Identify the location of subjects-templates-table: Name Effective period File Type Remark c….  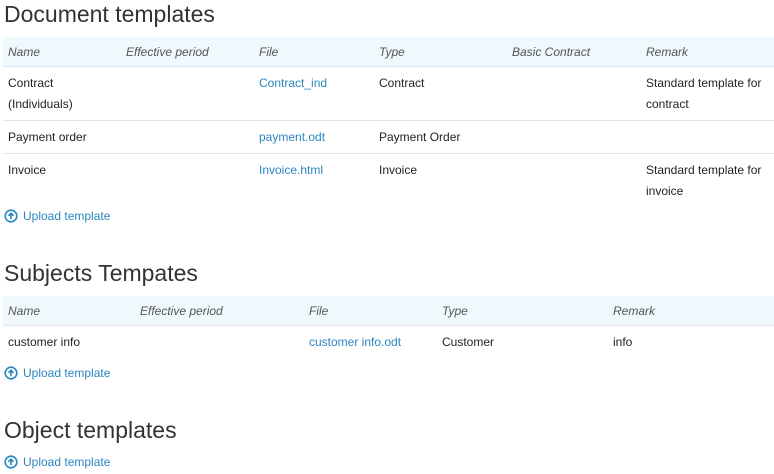
(388, 327).